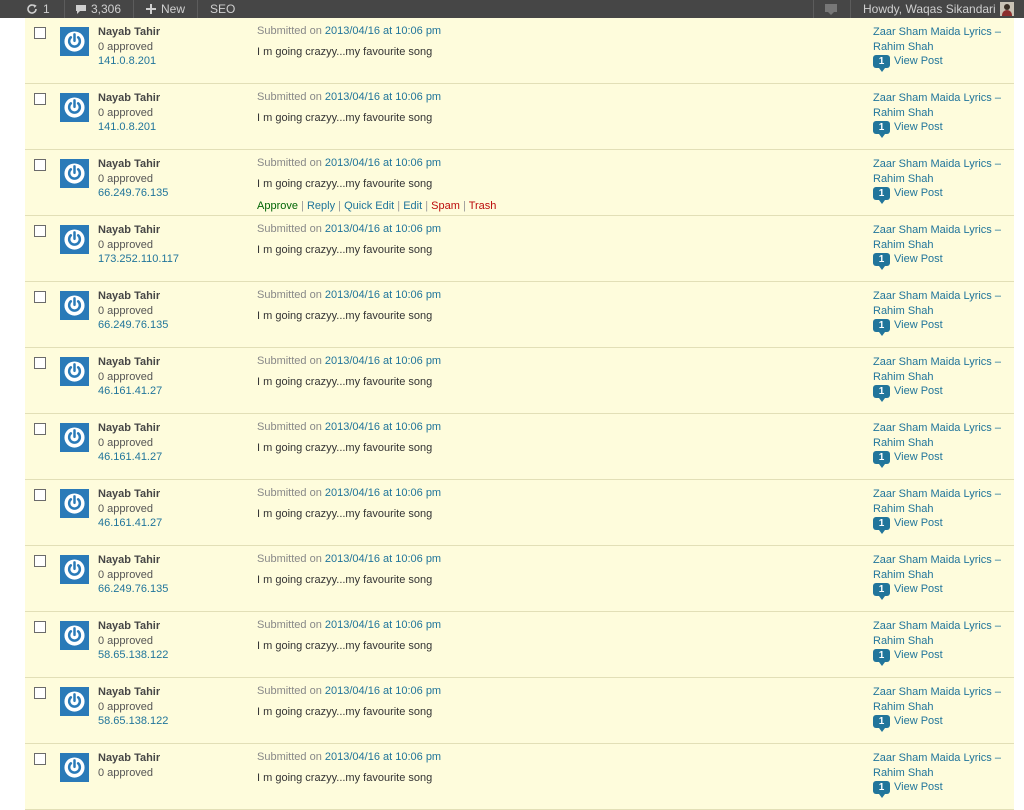  I want to click on trash-link: Trash, so click(483, 206).